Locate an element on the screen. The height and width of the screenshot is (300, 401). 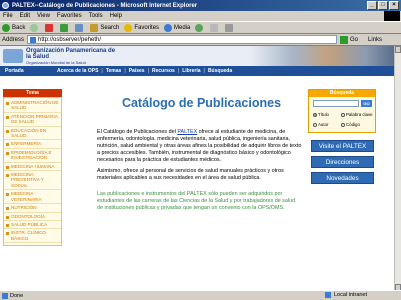
nav-item-acerca: Acerca de la OPS is located at coordinates (77, 71).